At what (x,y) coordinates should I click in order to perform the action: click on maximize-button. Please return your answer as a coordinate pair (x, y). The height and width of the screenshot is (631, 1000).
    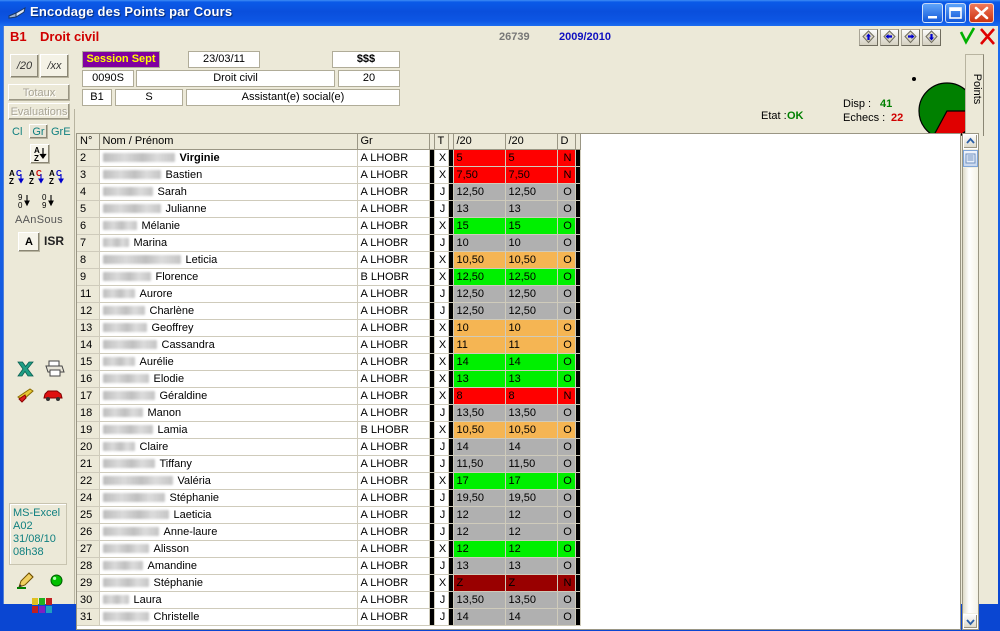
    Looking at the image, I should click on (955, 13).